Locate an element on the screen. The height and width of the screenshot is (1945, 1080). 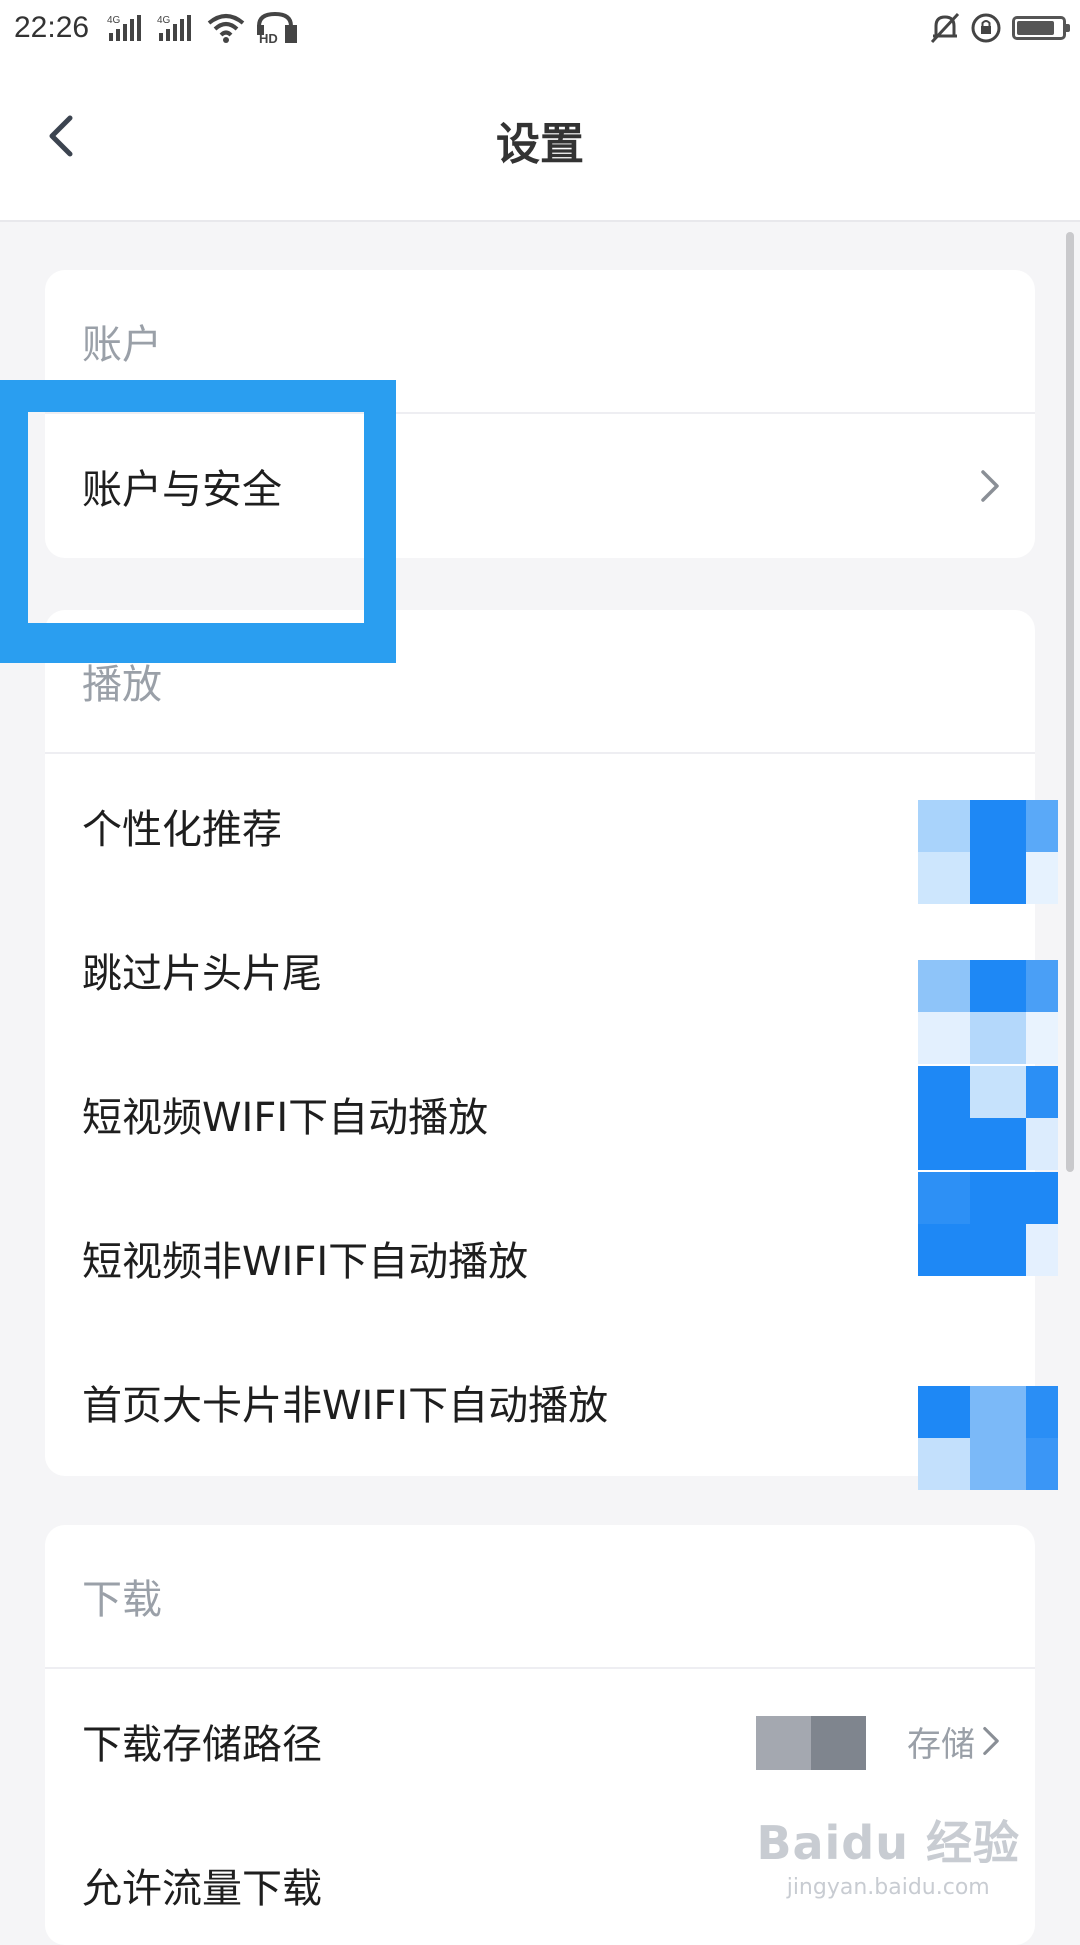
download-path-value-text: 存储 is located at coordinates (941, 1744).